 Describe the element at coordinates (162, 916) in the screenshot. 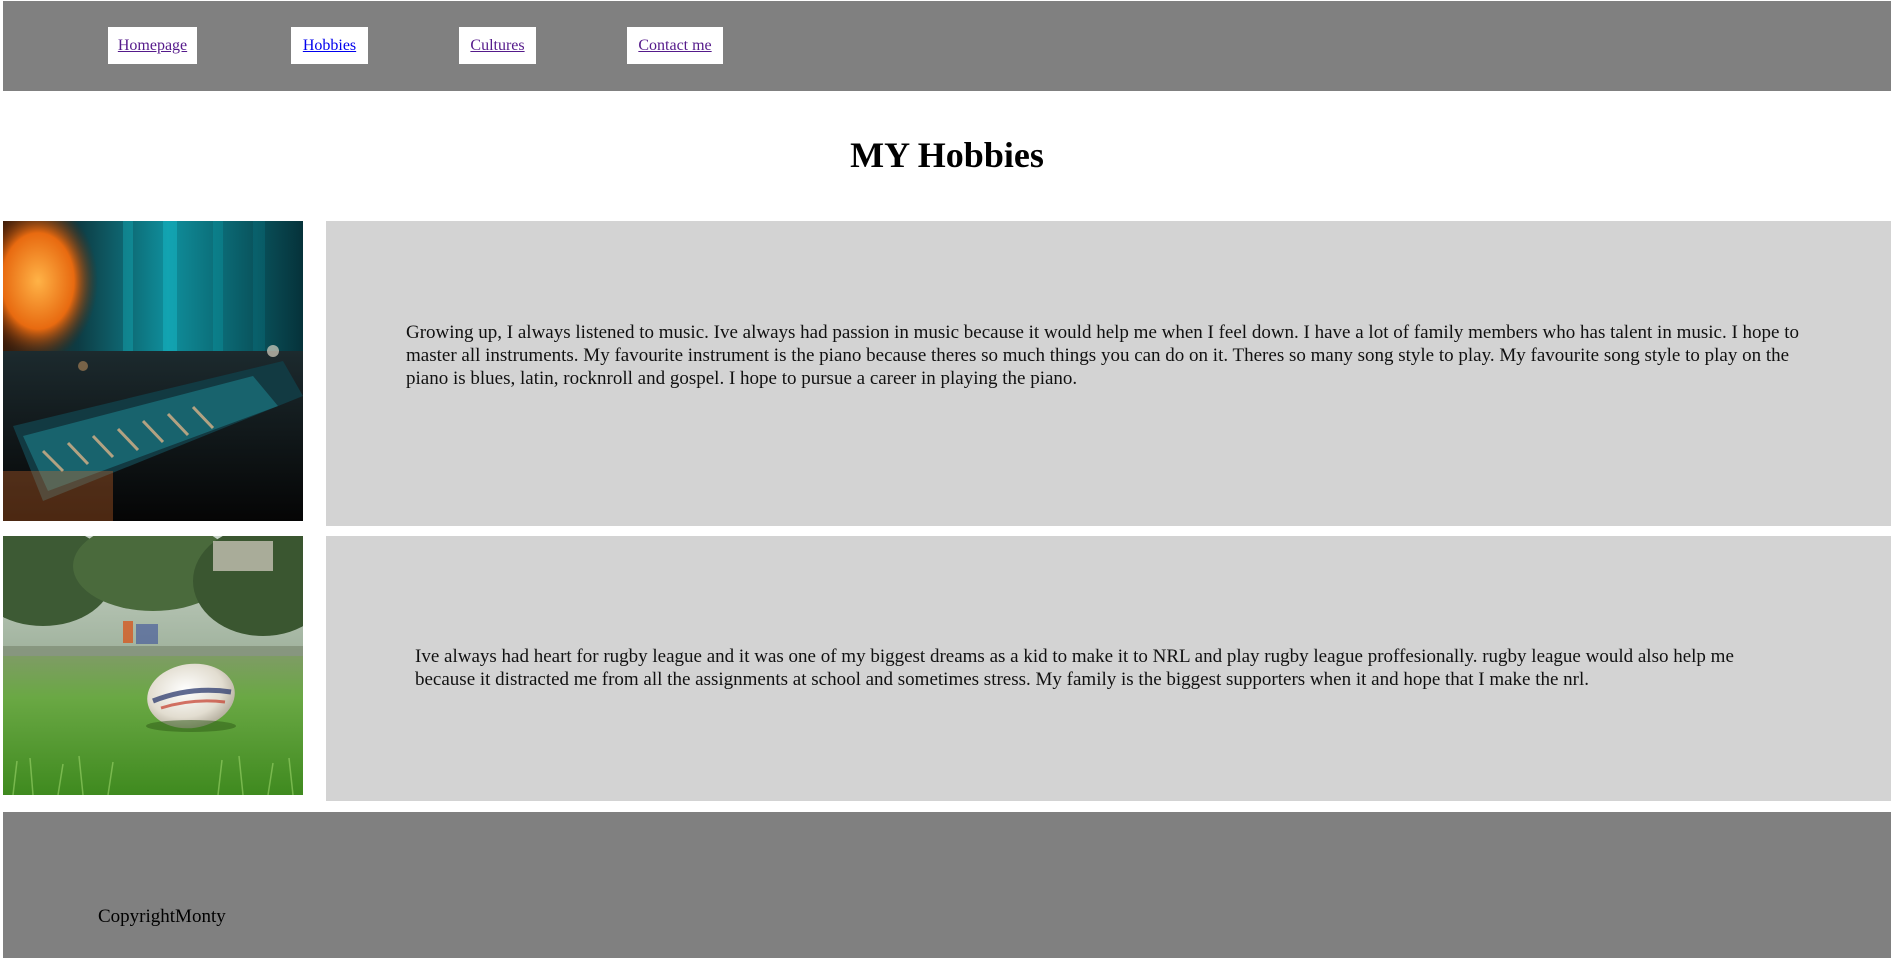

I see `copyright-text: CopyrightMonty` at that location.